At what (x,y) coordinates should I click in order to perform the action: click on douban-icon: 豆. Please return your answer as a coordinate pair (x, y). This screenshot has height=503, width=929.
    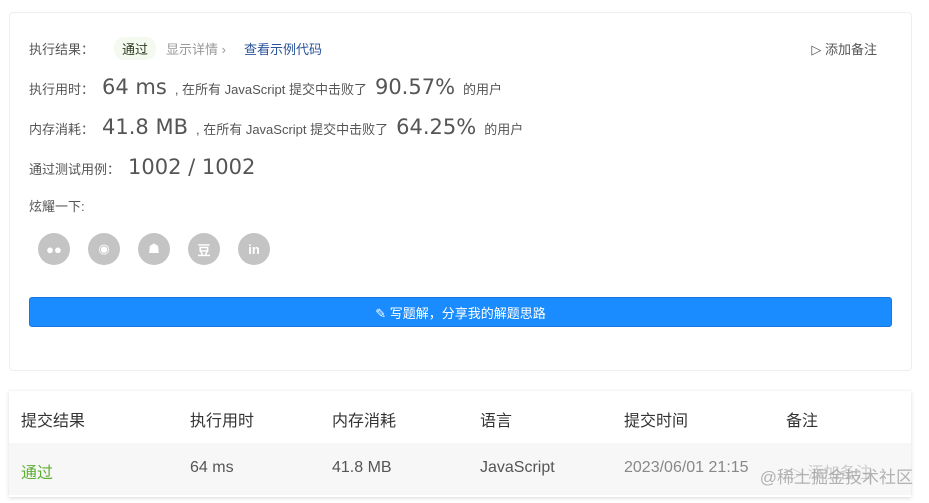
    Looking at the image, I should click on (204, 249).